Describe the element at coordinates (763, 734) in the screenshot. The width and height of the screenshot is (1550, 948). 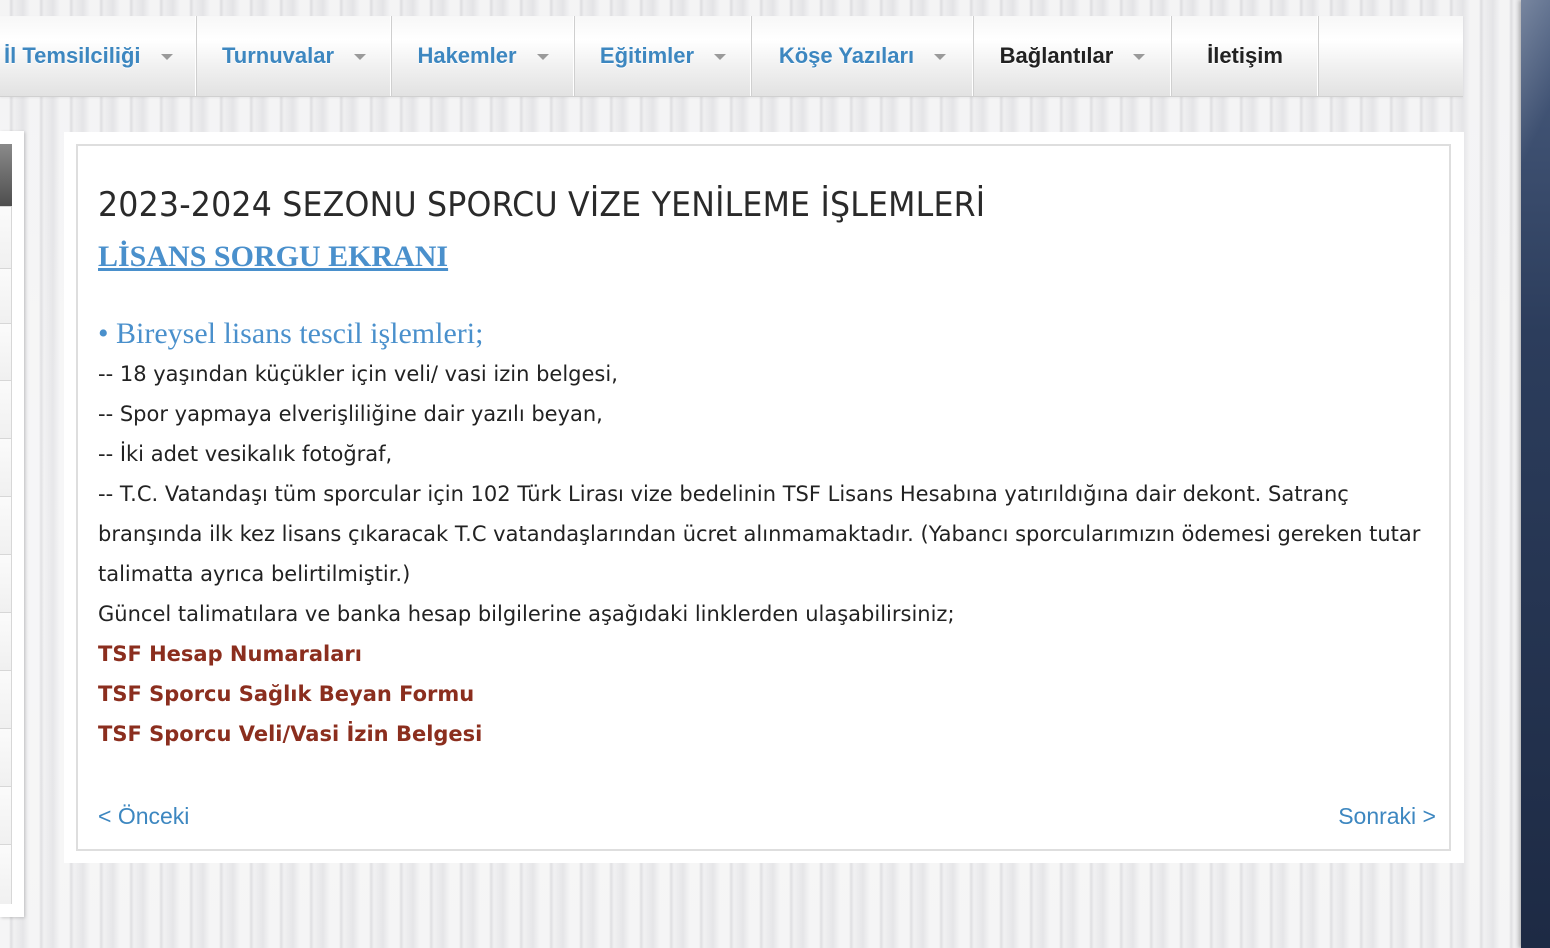
I see `link-guardian-consent-form: TSF Sporcu Veli/Vasi İzin Belgesi` at that location.